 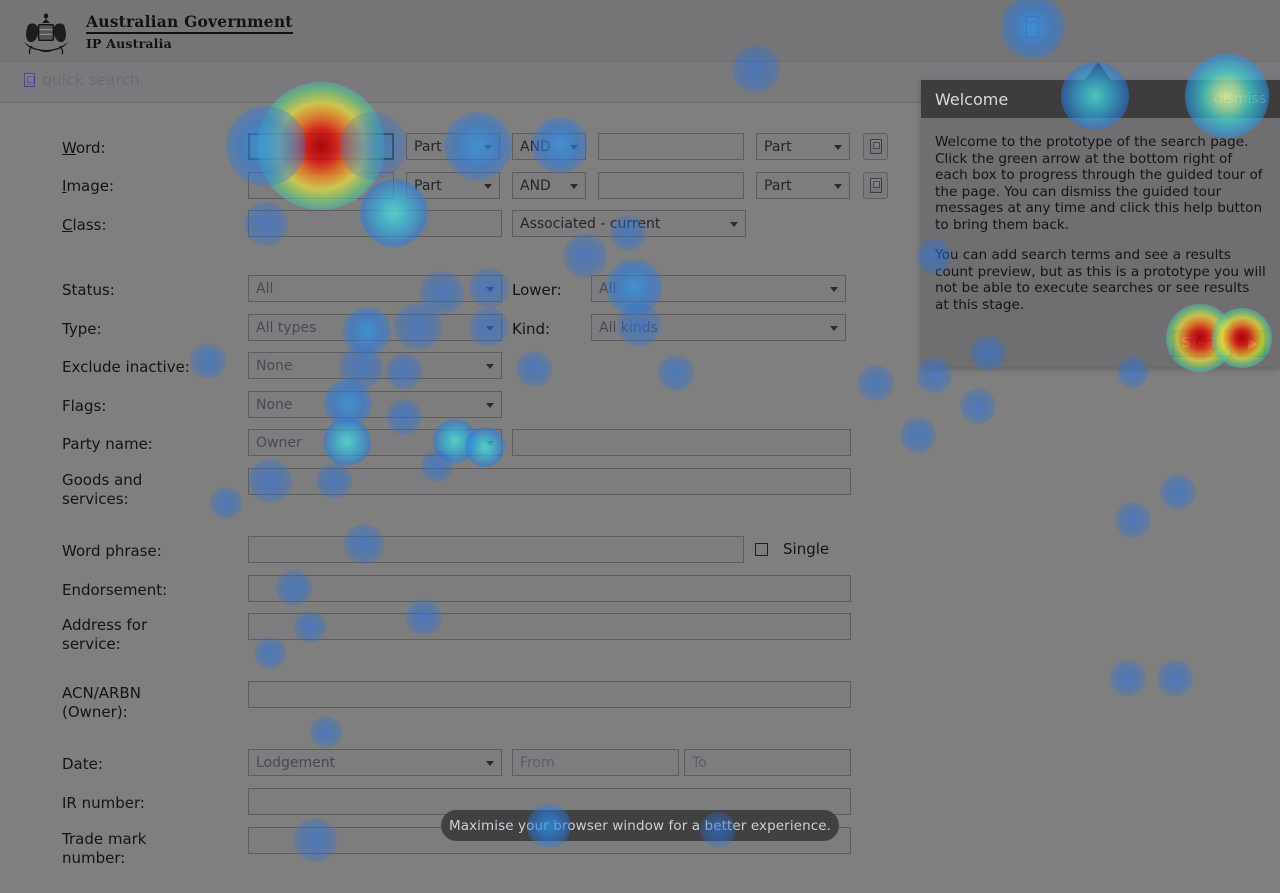 I want to click on brand-lockup: Australian Government IP Australia, so click(x=154, y=32).